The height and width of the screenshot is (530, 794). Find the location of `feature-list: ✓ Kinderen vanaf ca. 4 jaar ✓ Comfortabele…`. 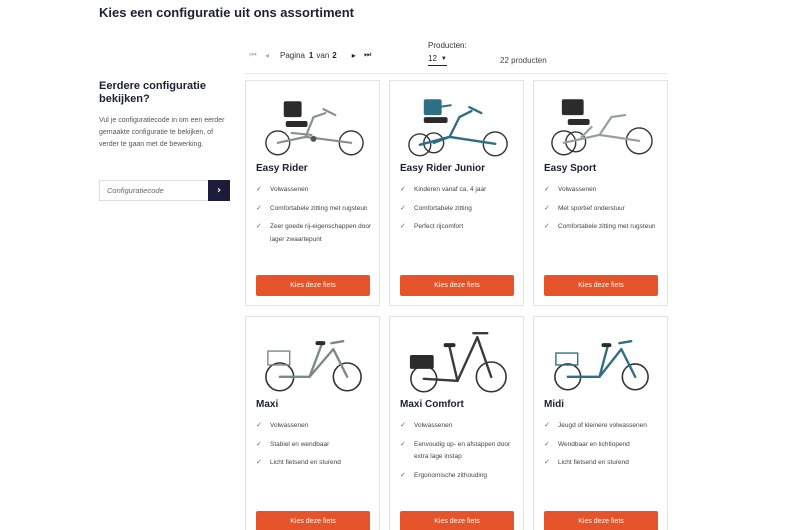

feature-list: ✓ Kinderen vanaf ca. 4 jaar ✓ Comfortabele… is located at coordinates (459, 212).